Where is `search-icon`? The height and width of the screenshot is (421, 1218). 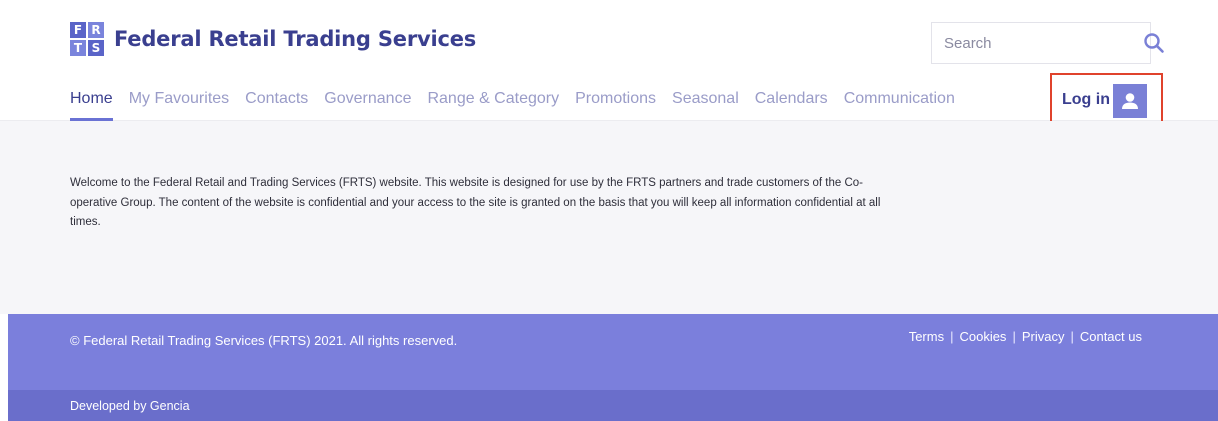
search-icon is located at coordinates (1154, 43).